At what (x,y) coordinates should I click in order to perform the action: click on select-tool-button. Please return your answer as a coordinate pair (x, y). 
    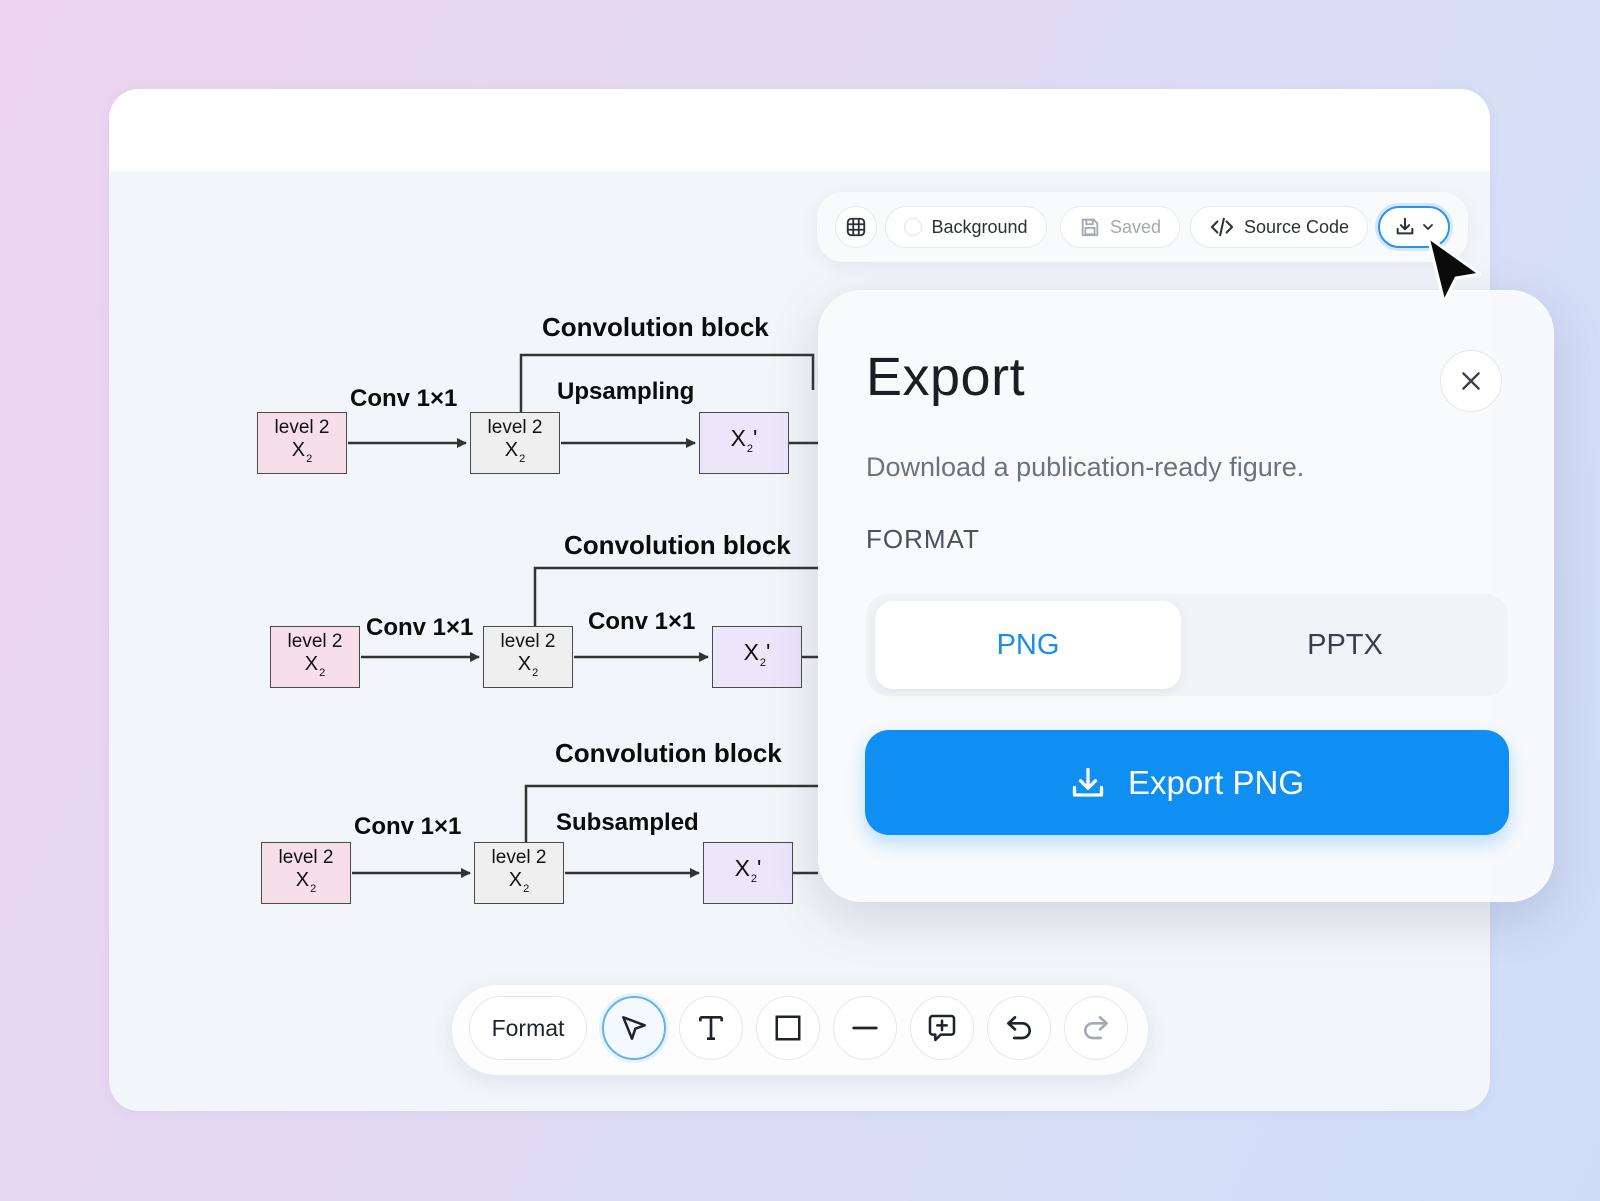
    Looking at the image, I should click on (634, 1028).